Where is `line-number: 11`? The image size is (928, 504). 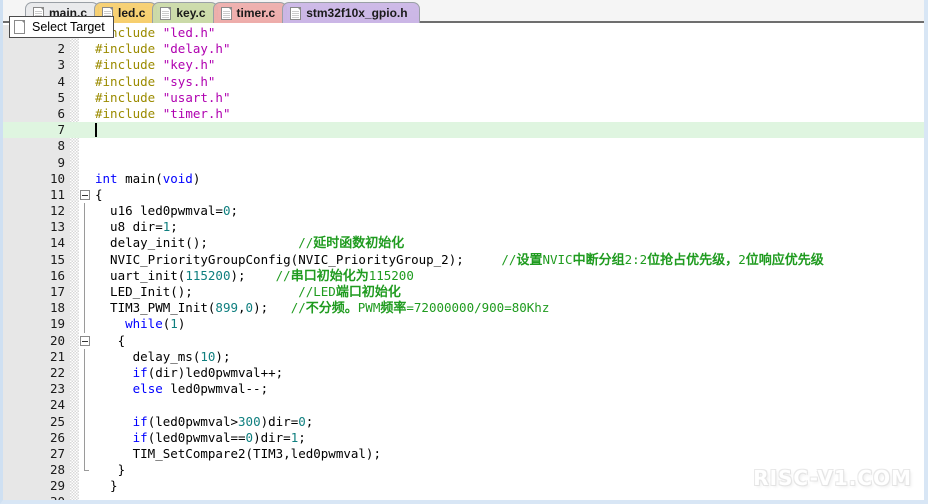
line-number: 11 is located at coordinates (57, 194).